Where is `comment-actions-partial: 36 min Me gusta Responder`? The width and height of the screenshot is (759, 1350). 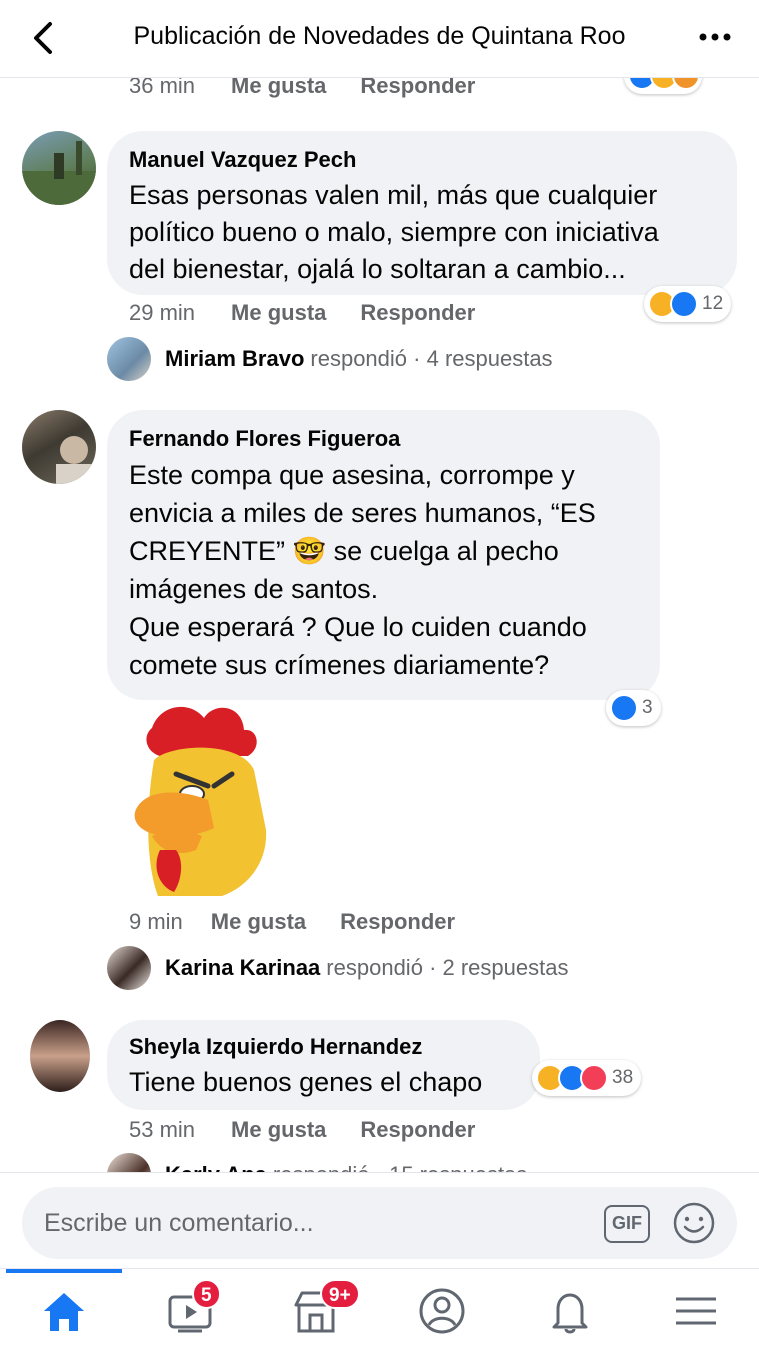
comment-actions-partial: 36 min Me gusta Responder is located at coordinates (319, 88).